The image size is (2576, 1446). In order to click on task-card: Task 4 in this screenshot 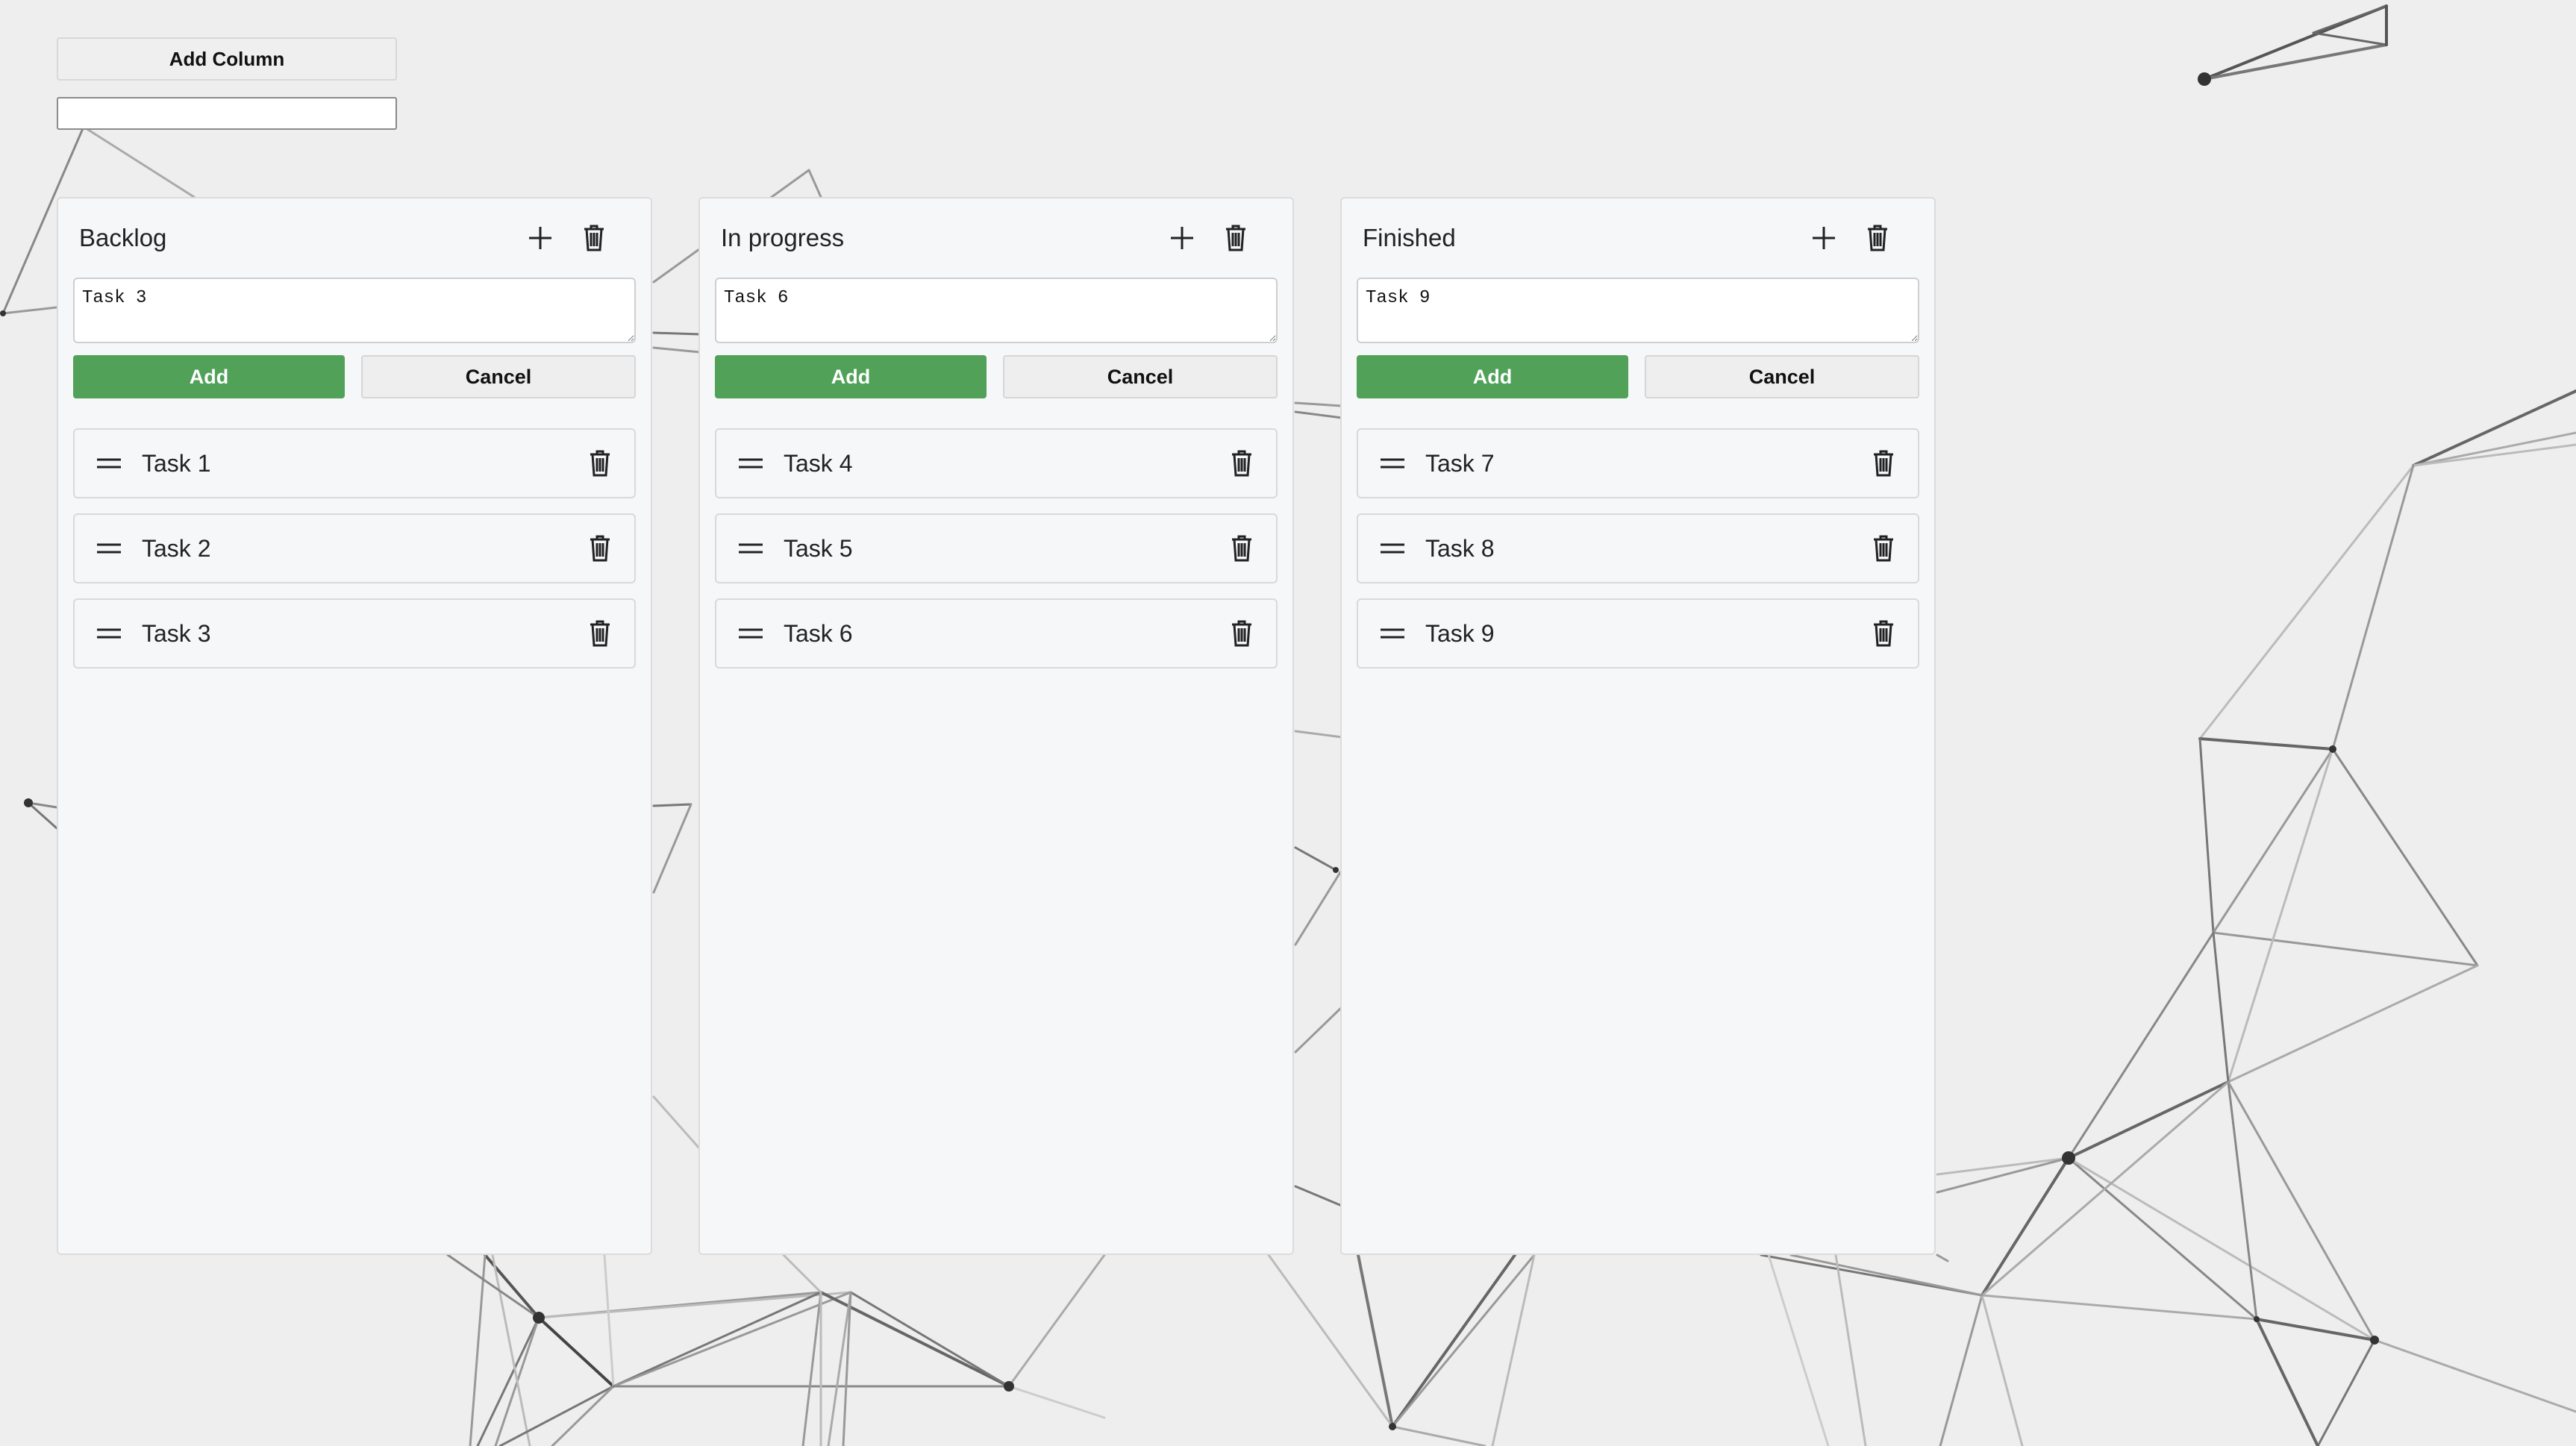, I will do `click(996, 463)`.